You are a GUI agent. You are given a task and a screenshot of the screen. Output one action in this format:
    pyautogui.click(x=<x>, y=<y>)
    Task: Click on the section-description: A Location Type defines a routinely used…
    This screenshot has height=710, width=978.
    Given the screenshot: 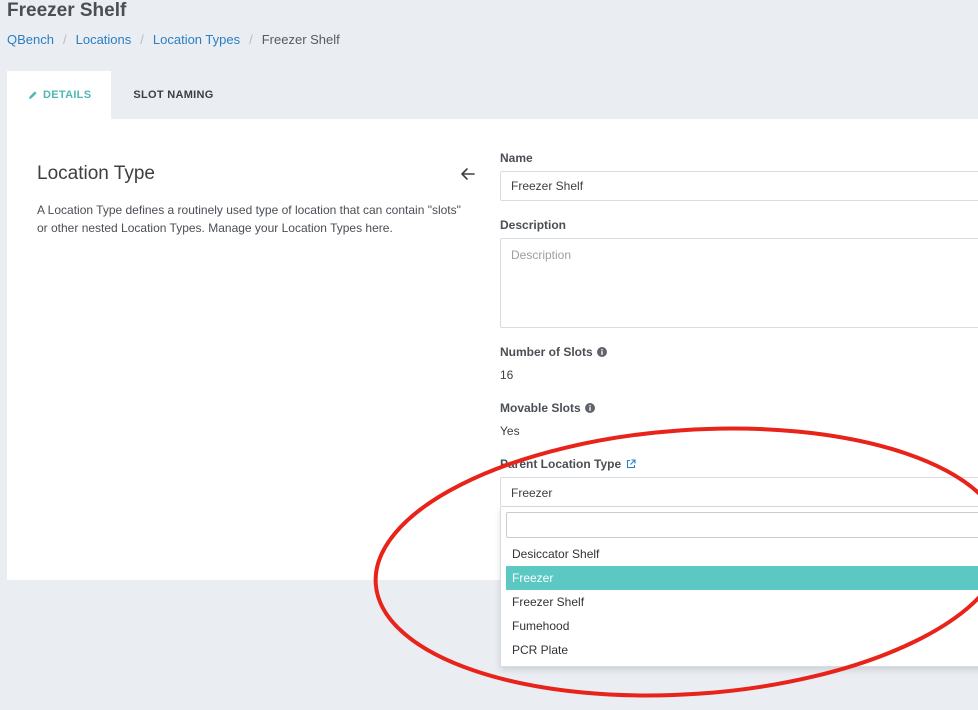 What is the action you would take?
    pyautogui.click(x=249, y=219)
    